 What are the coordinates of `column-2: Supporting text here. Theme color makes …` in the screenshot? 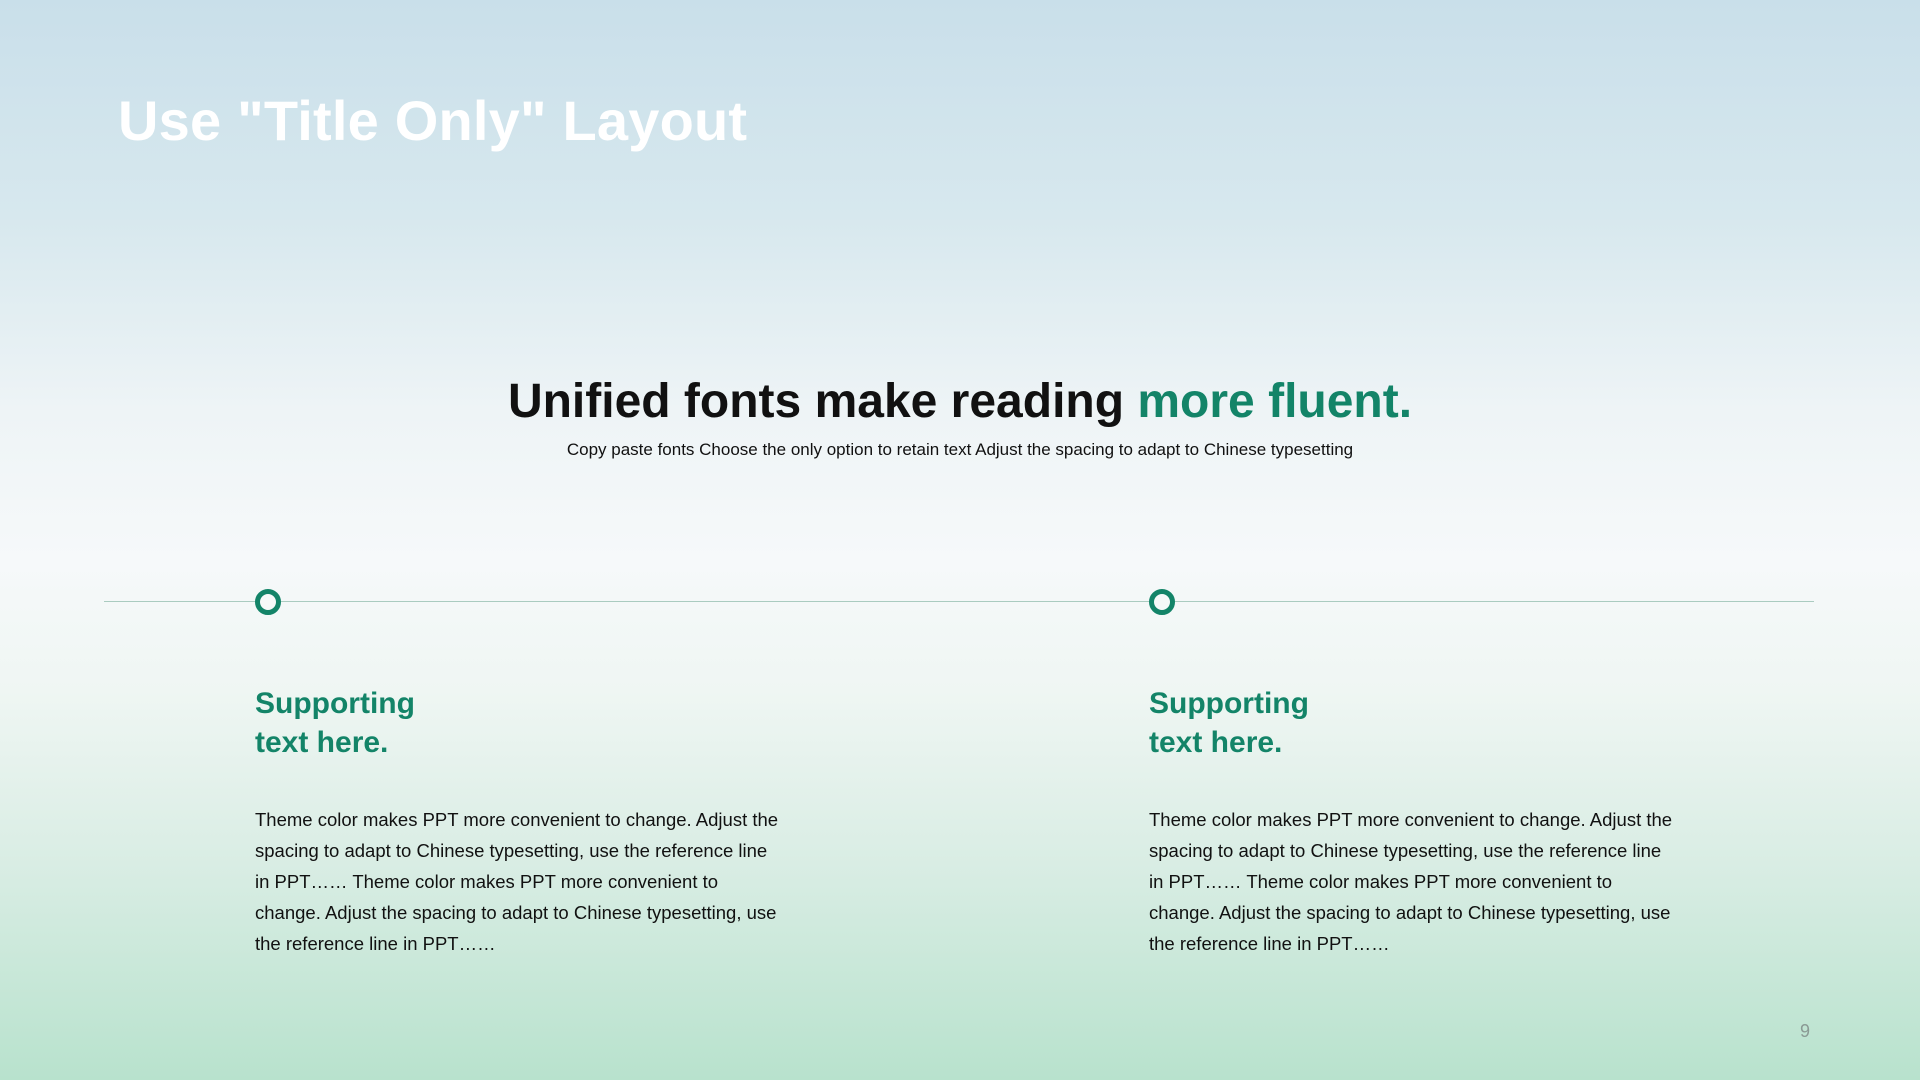 It's located at (1419, 821).